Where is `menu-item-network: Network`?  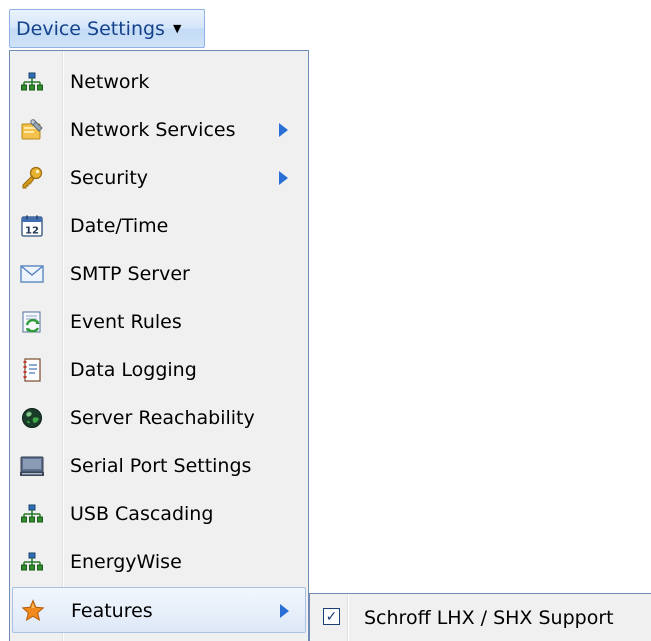 menu-item-network: Network is located at coordinates (159, 82).